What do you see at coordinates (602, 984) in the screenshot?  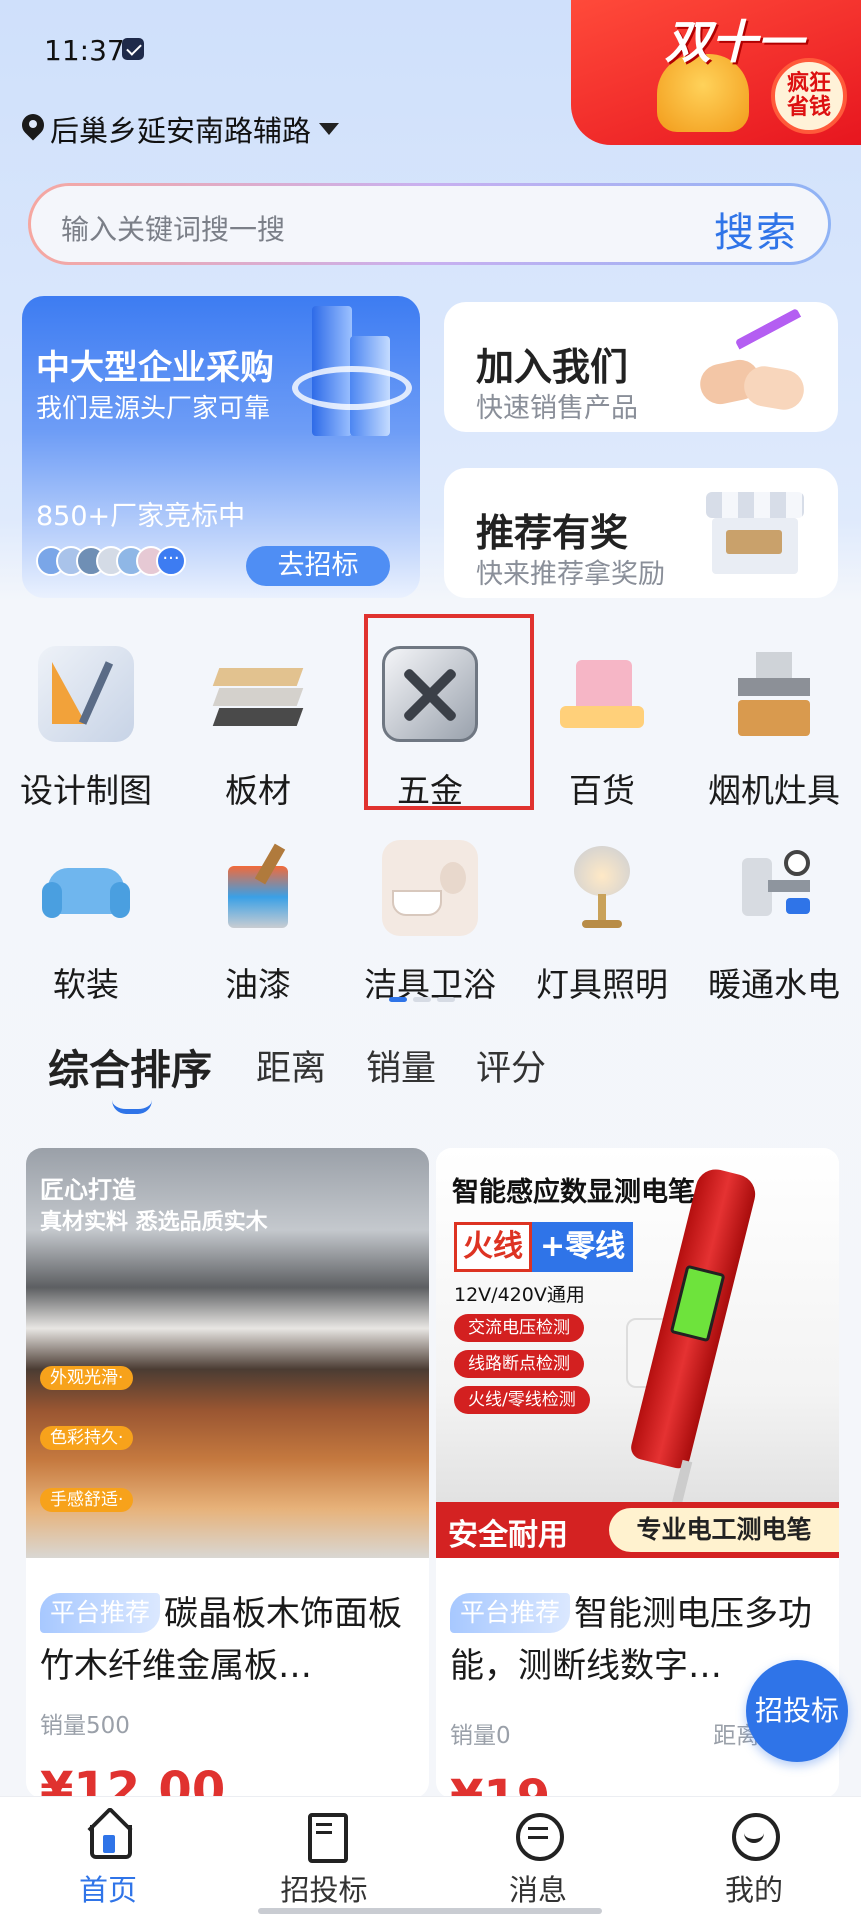 I see `category-label: 灯具照明` at bounding box center [602, 984].